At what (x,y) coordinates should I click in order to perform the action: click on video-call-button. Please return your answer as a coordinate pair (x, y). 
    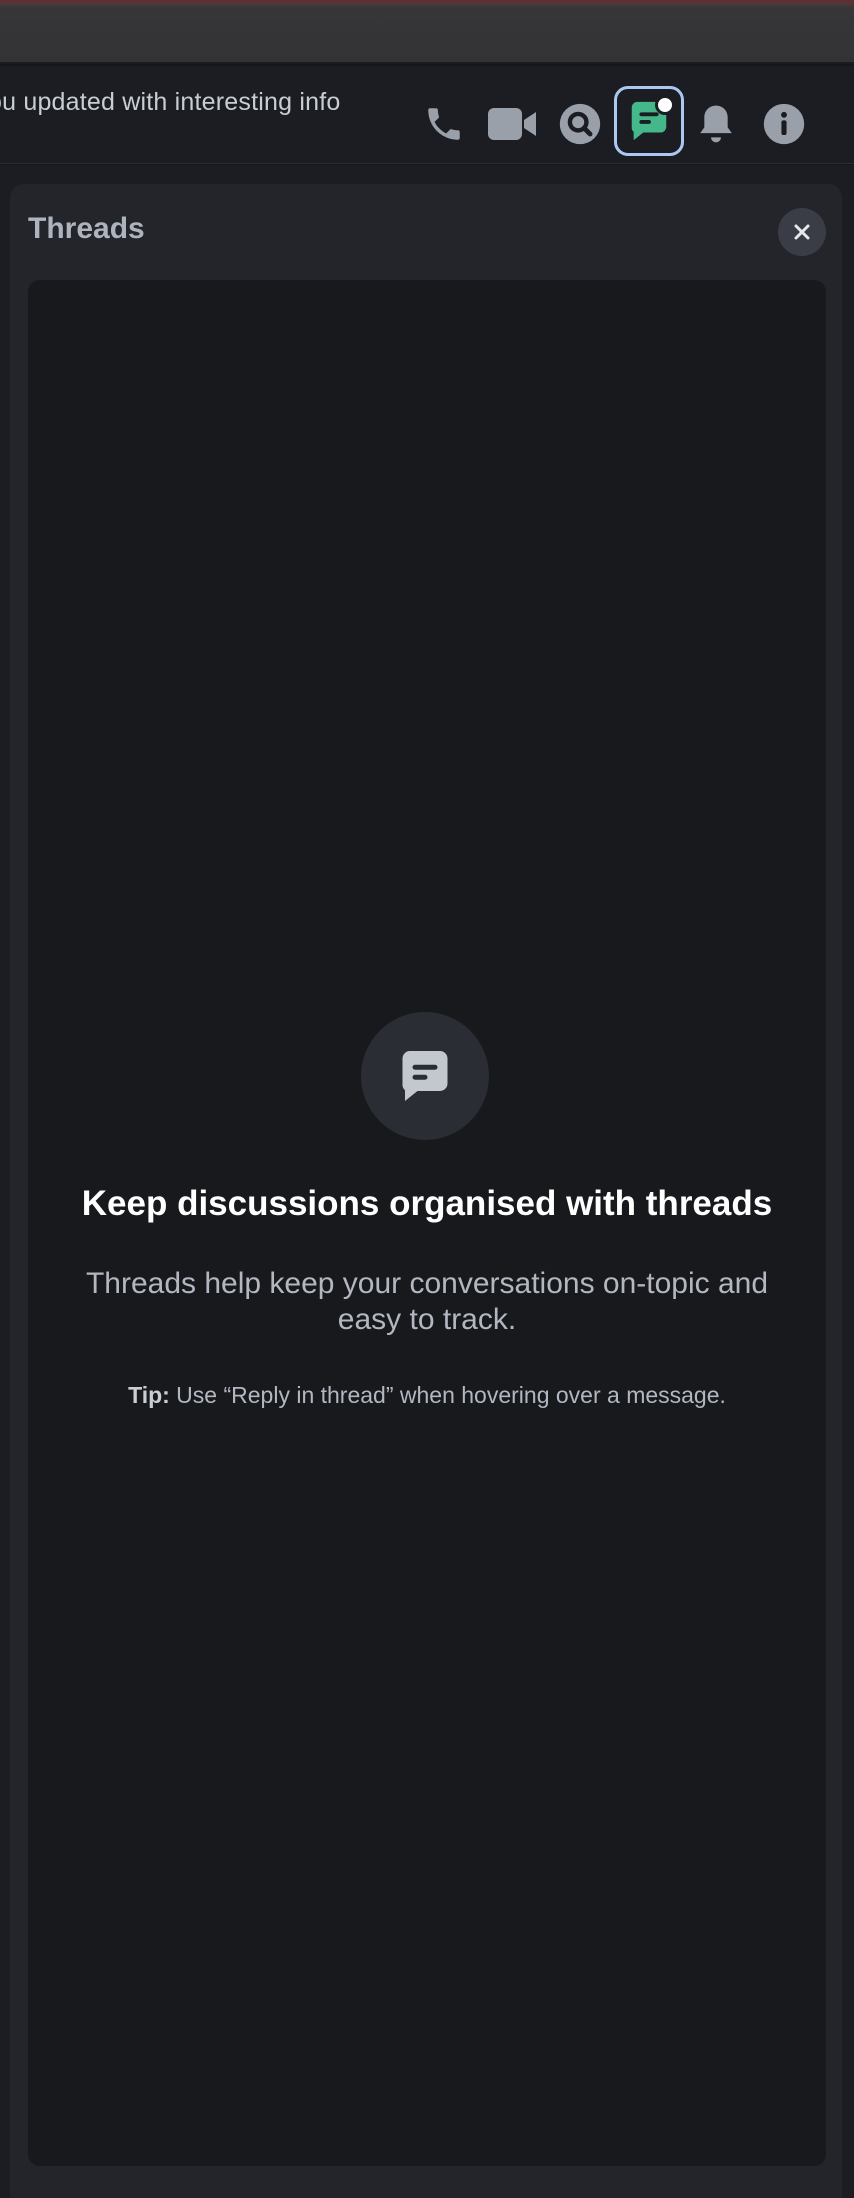
    Looking at the image, I should click on (512, 124).